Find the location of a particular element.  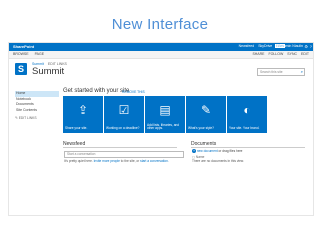

tile-deadline: ☑ Working on a deadline? is located at coordinates (124, 114).